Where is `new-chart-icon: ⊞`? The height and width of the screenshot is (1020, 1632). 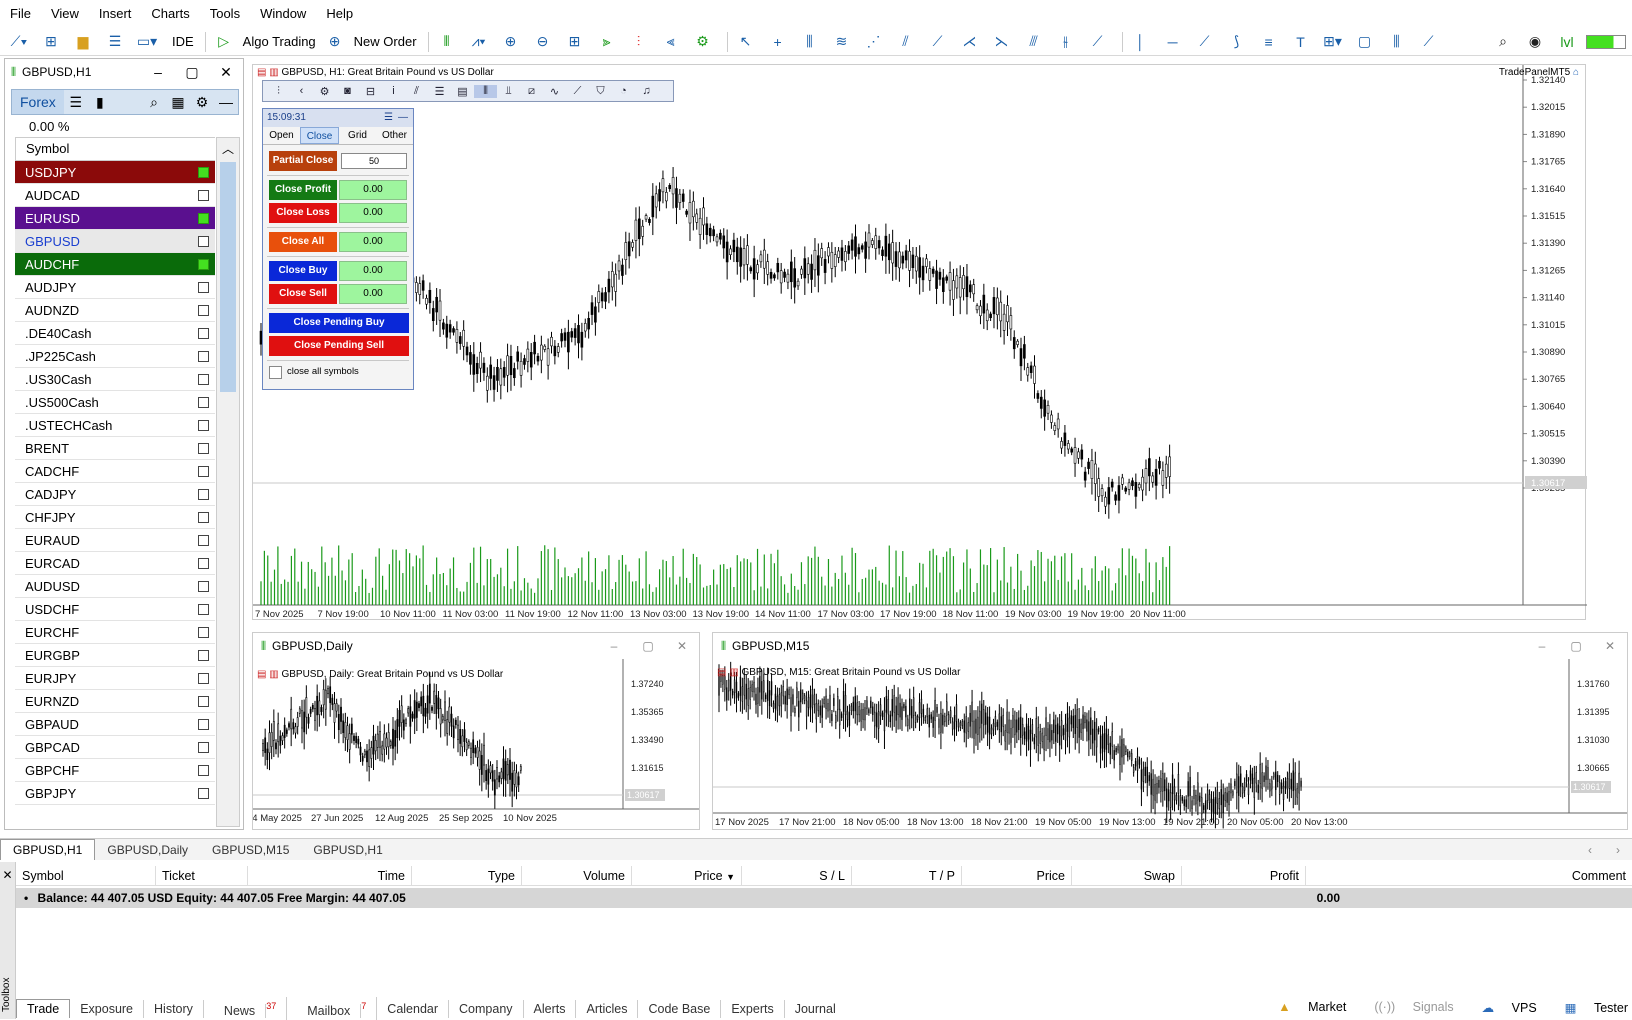 new-chart-icon: ⊞ is located at coordinates (51, 42).